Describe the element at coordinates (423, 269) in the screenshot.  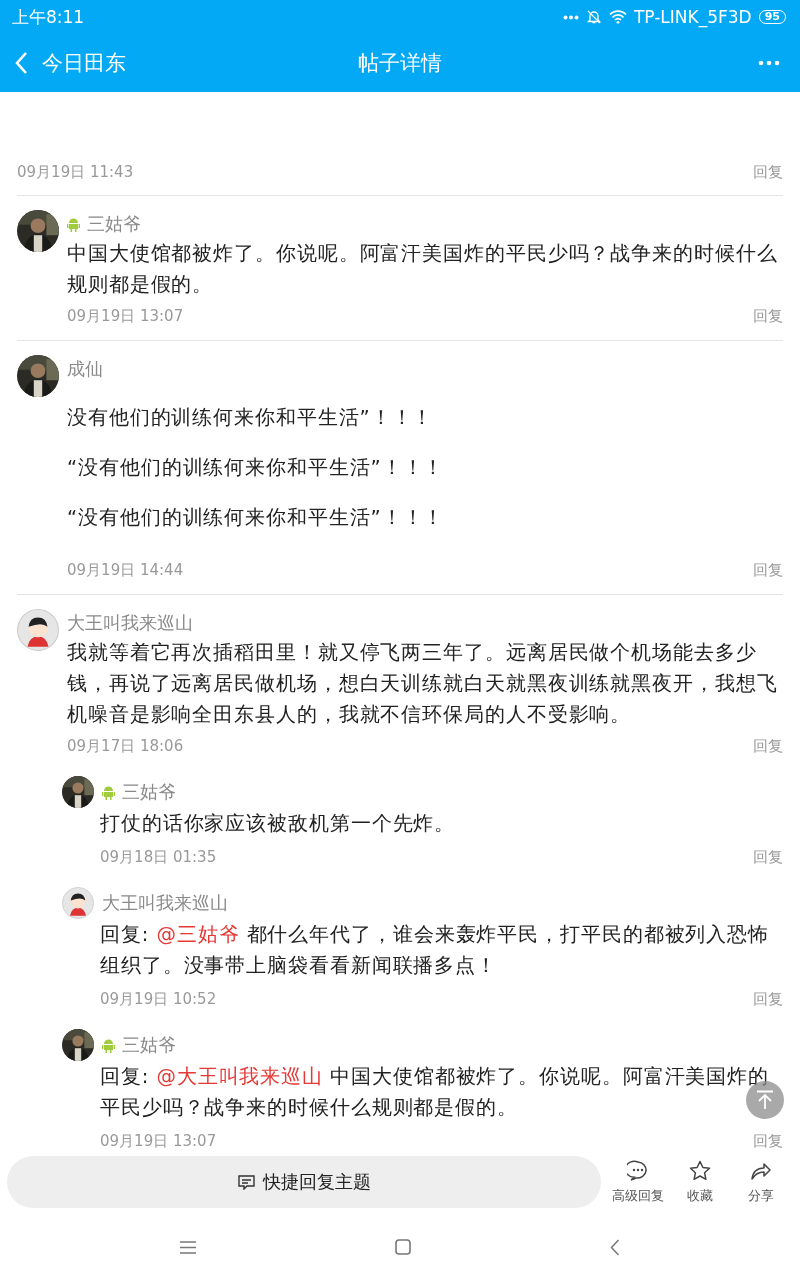
I see `post-text: 中国大使馆都被炸了。你说呢。阿富汗美国炸的平民少吗？战争来的时候什么规则都是假的。` at that location.